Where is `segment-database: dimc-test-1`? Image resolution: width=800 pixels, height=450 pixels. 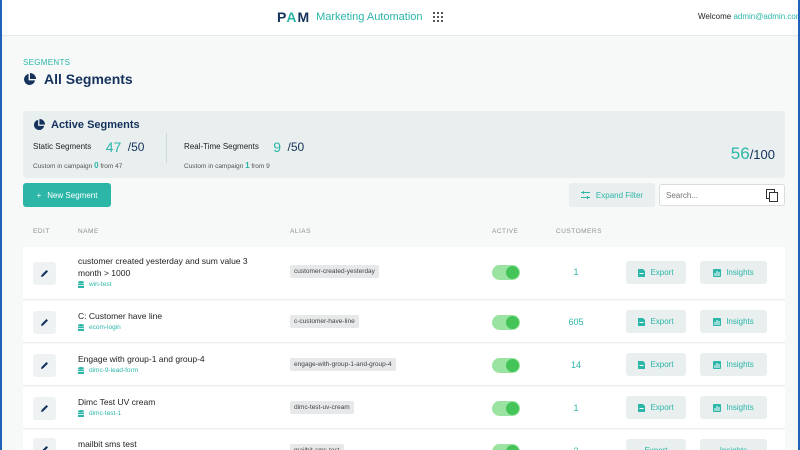
segment-database: dimc-test-1 is located at coordinates (99, 413).